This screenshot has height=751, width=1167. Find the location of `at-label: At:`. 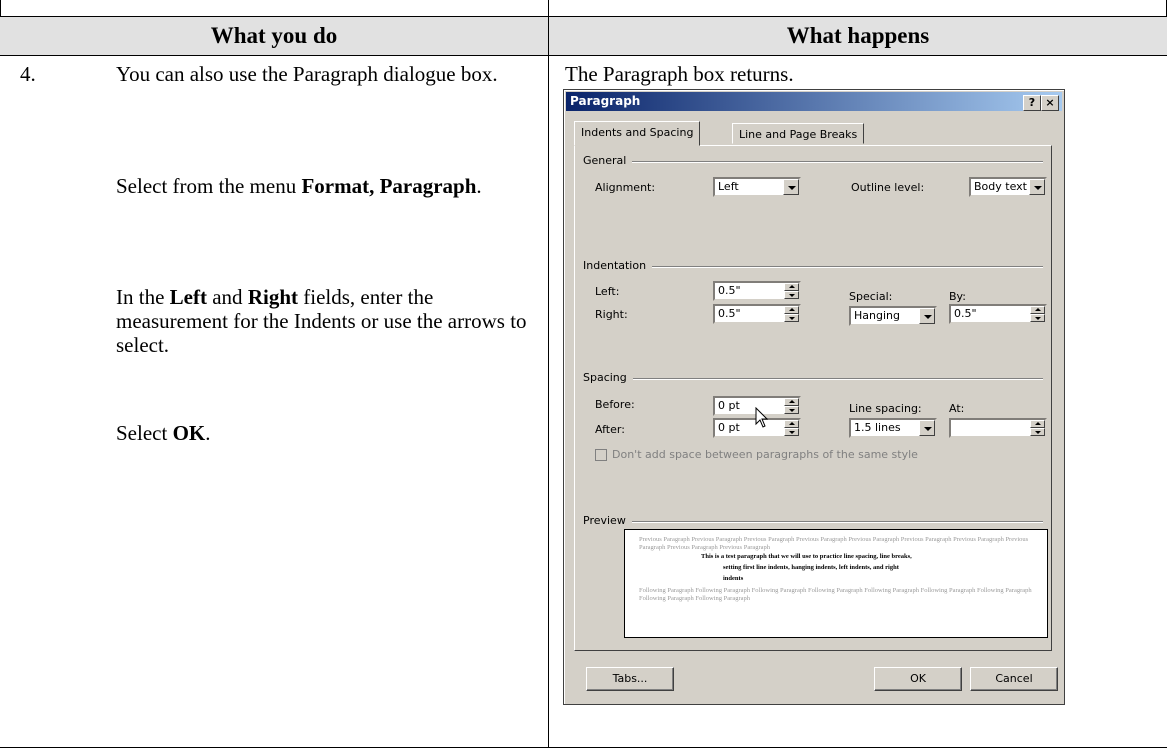

at-label: At: is located at coordinates (957, 408).